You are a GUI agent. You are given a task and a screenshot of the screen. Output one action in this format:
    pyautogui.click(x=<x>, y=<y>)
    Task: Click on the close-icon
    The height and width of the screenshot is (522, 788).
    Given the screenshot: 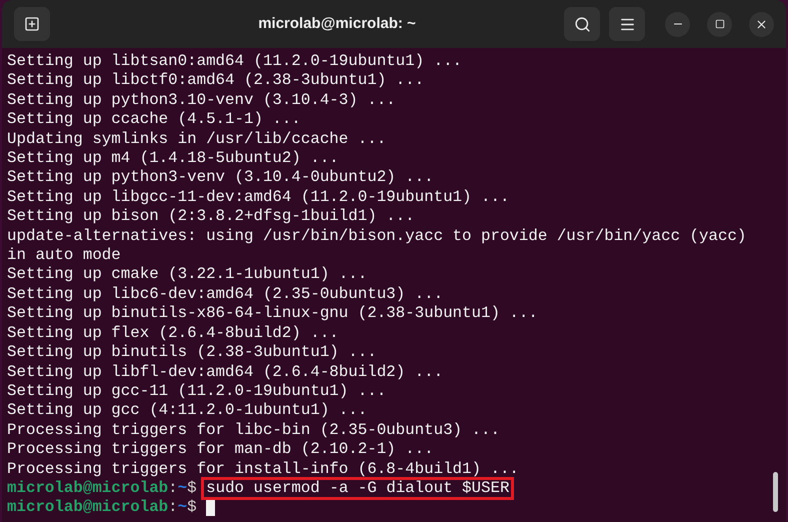 What is the action you would take?
    pyautogui.click(x=761, y=24)
    